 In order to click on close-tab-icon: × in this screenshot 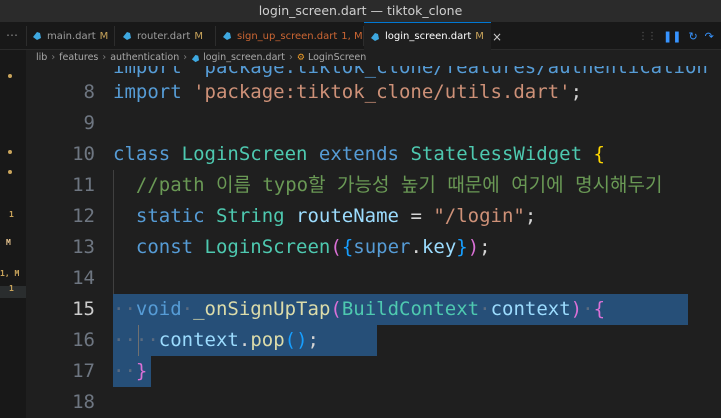, I will do `click(497, 37)`.